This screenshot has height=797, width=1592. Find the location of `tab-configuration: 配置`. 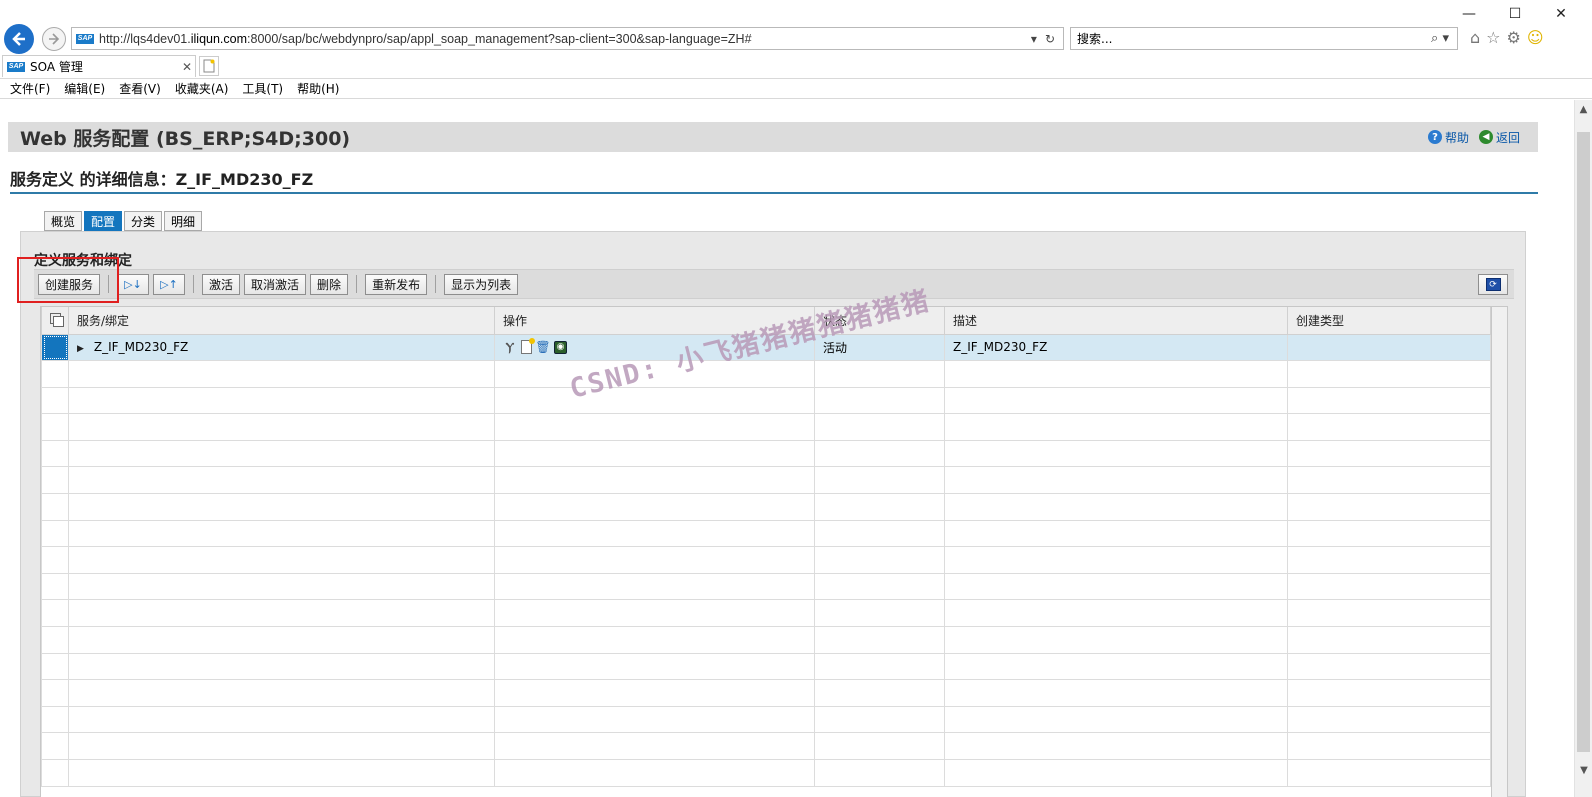

tab-configuration: 配置 is located at coordinates (103, 221).